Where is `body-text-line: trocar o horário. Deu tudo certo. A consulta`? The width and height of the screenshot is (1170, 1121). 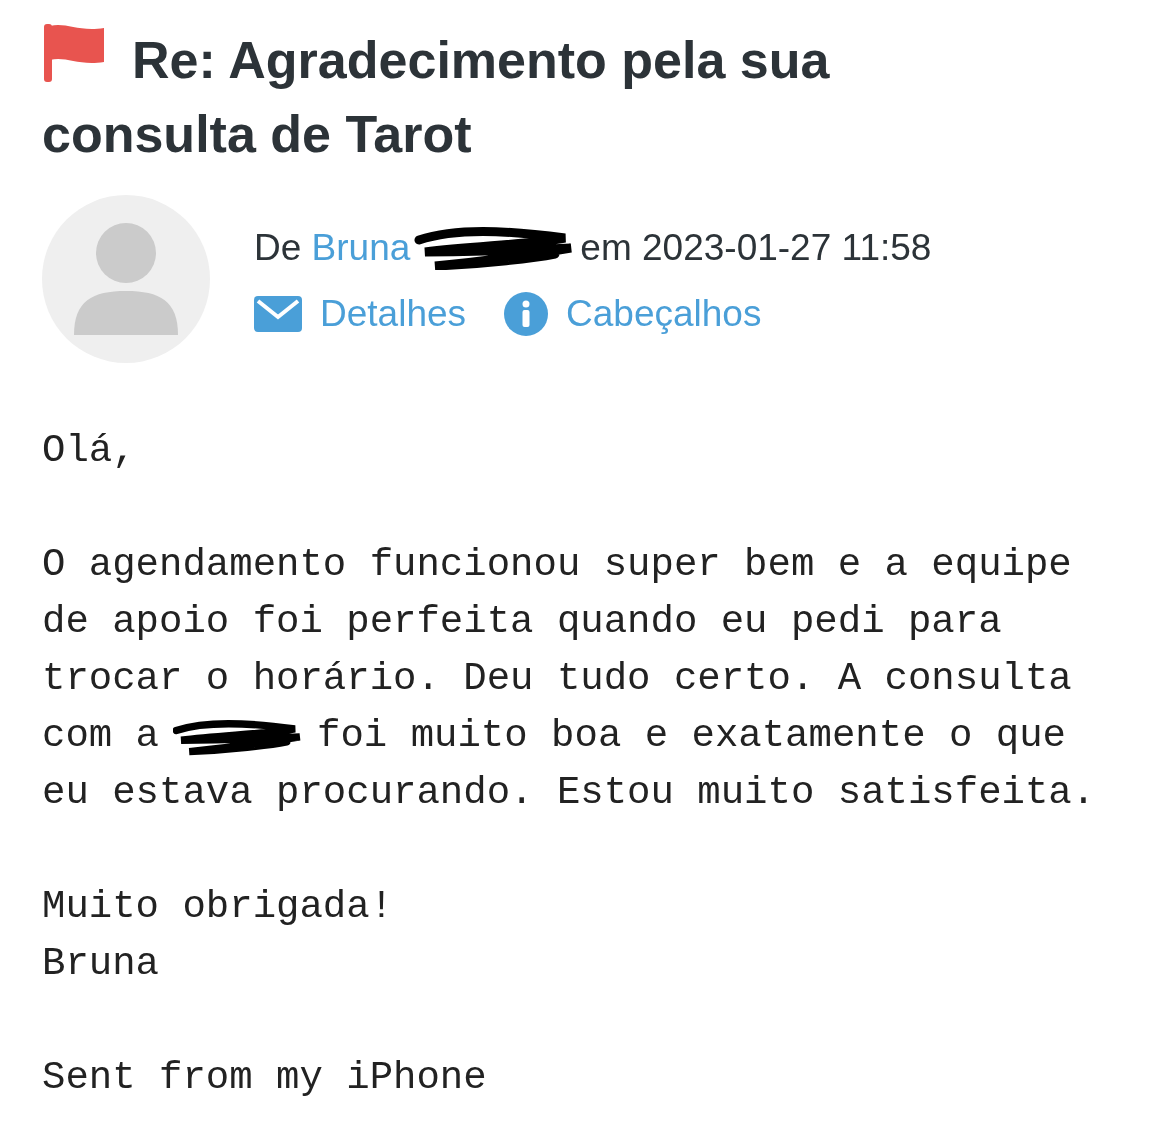
body-text-line: trocar o horário. Deu tudo certo. A consulta is located at coordinates (557, 679).